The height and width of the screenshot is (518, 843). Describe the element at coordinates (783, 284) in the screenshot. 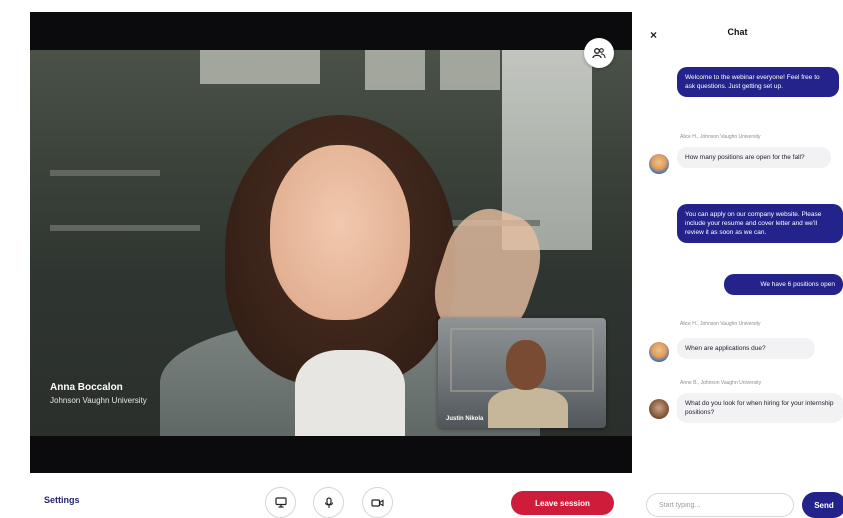

I see `chat-message-outgoing: We have 6 positions open` at that location.